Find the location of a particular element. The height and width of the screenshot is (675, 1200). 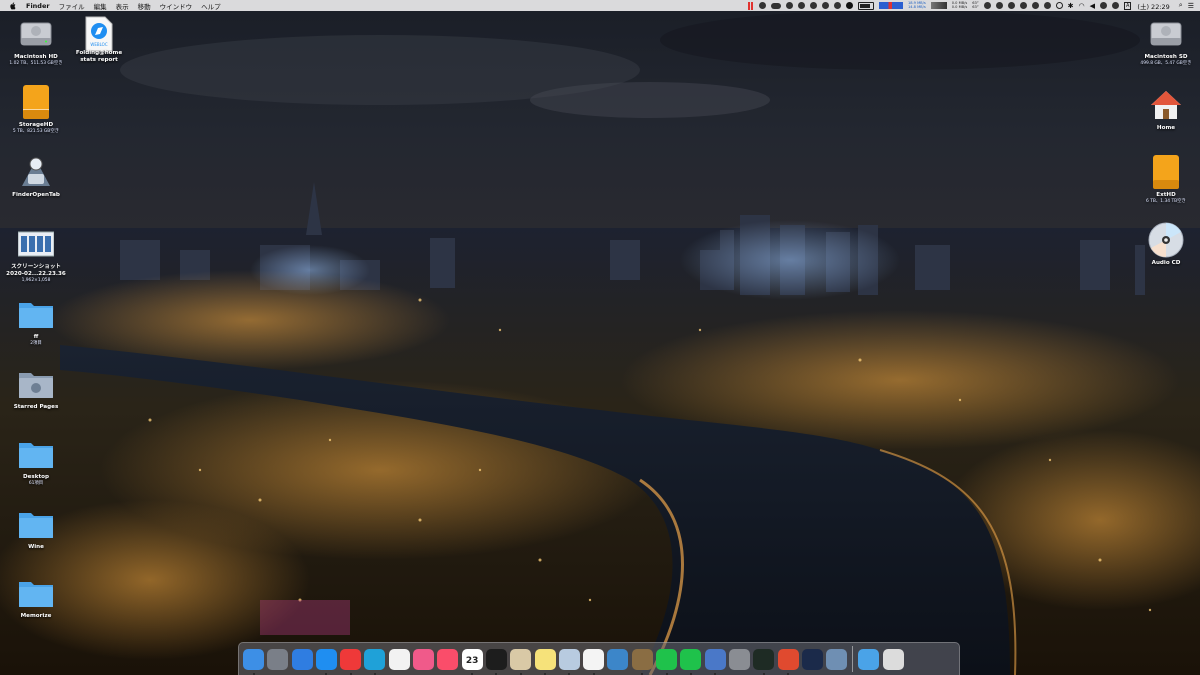

desktop-icon-desktop: Desktop 61項目 is located at coordinates (36, 461).